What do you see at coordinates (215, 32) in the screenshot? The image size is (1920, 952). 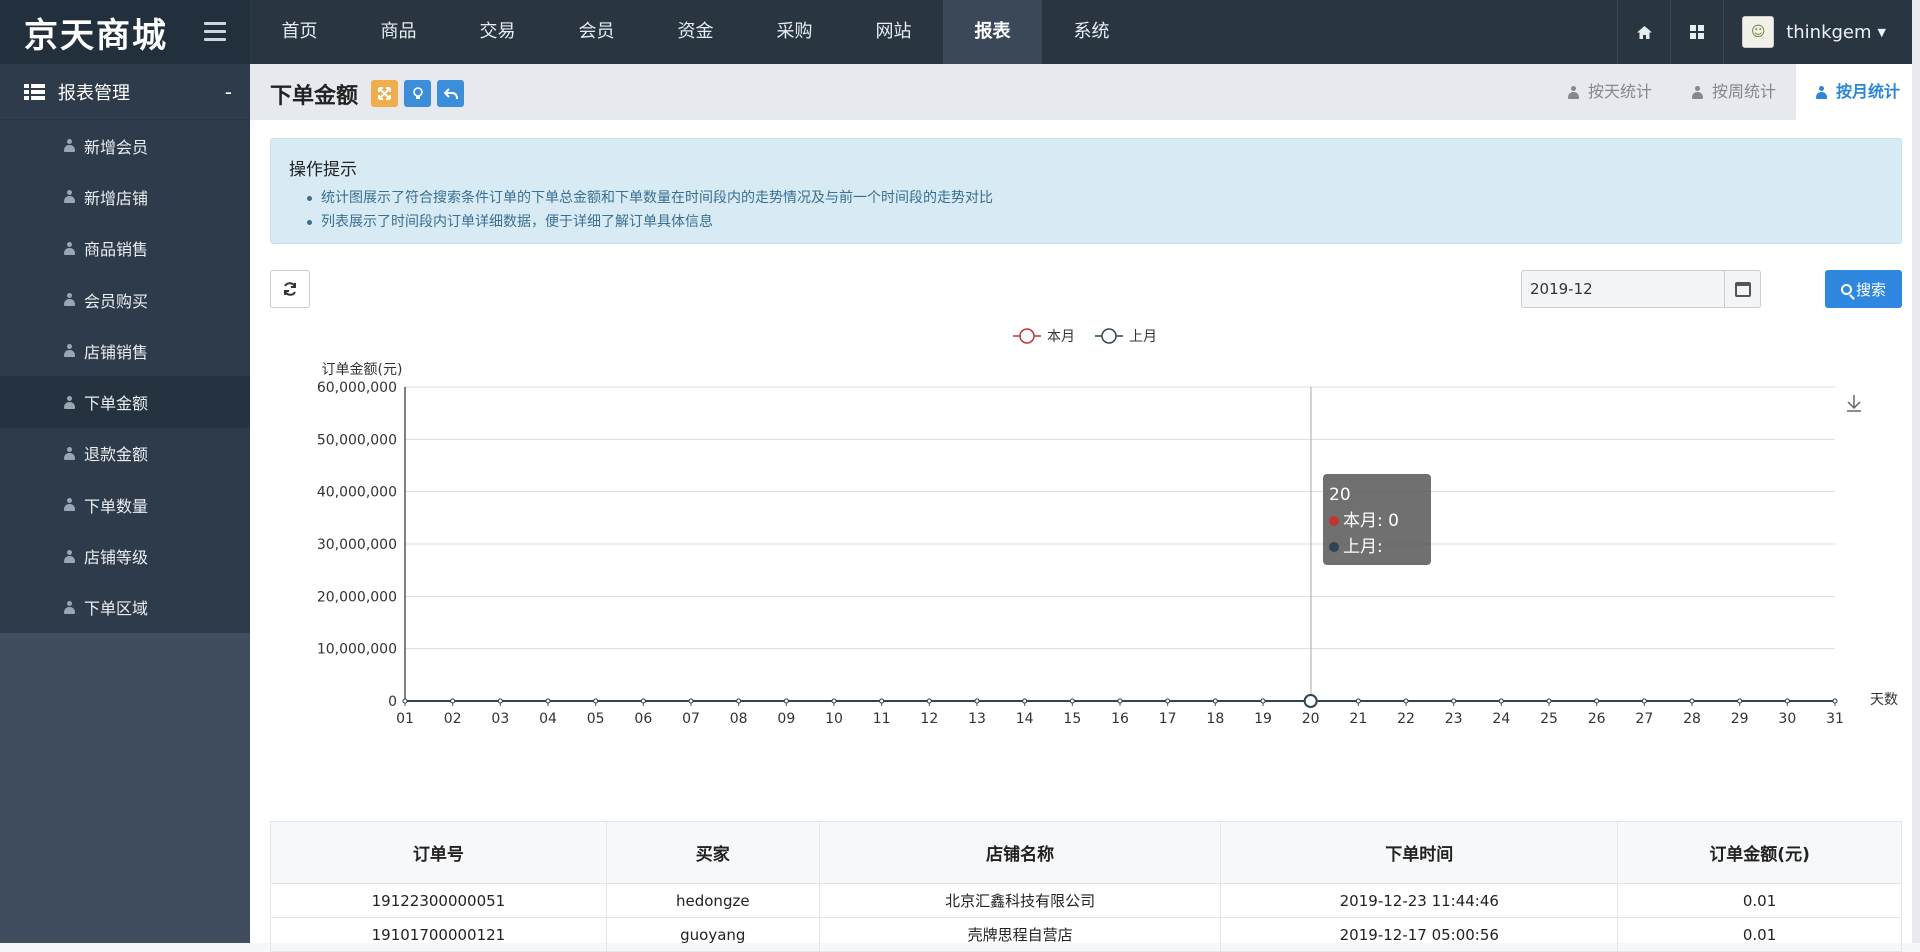 I see `menu-toggle-icon` at bounding box center [215, 32].